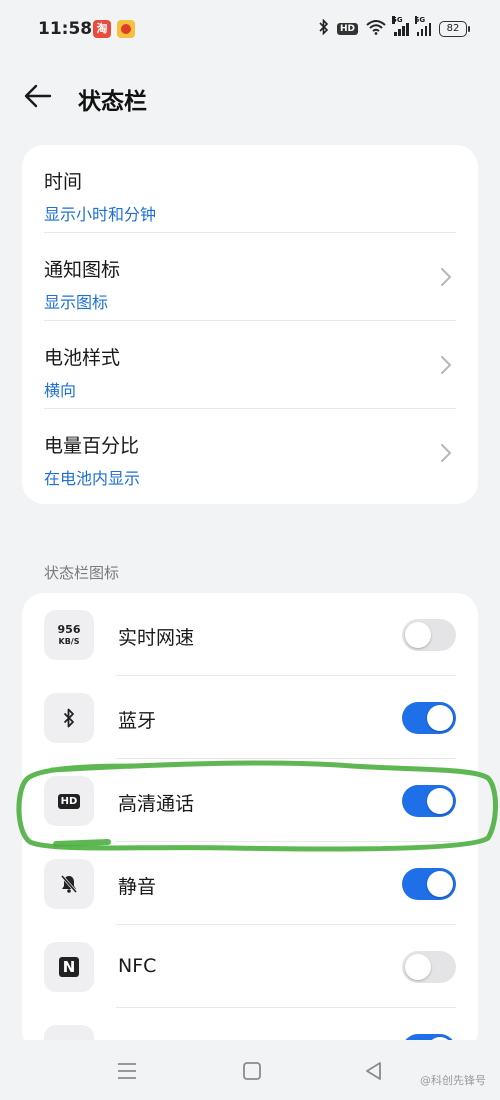 This screenshot has height=1100, width=500. Describe the element at coordinates (156, 638) in the screenshot. I see `toggle-label: 实时网速` at that location.